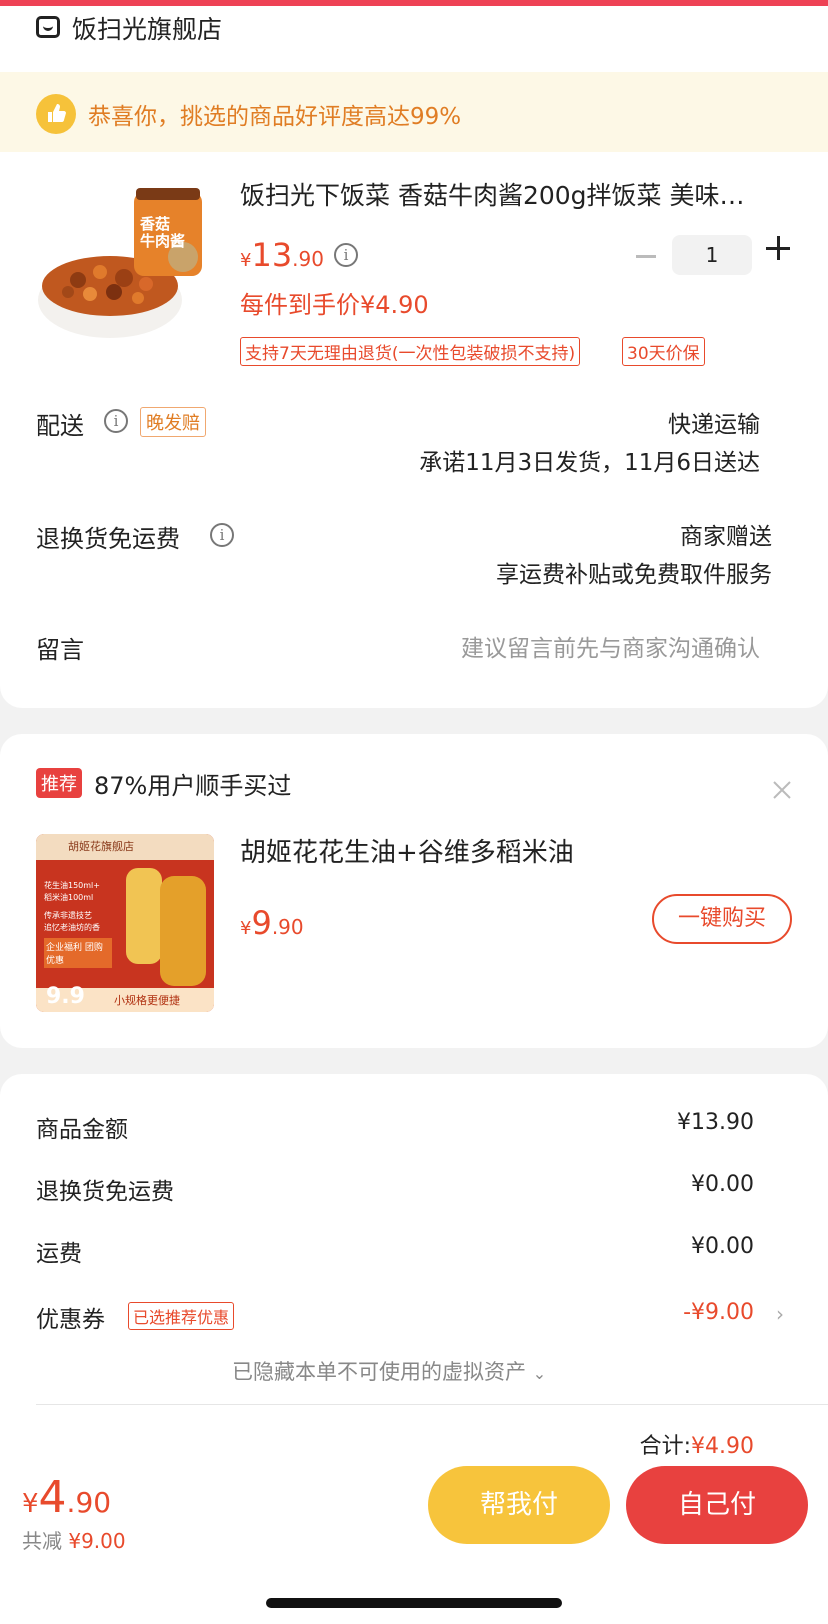 This screenshot has width=828, height=1624. What do you see at coordinates (722, 1184) in the screenshot?
I see `summary-value-return: ¥0.00` at bounding box center [722, 1184].